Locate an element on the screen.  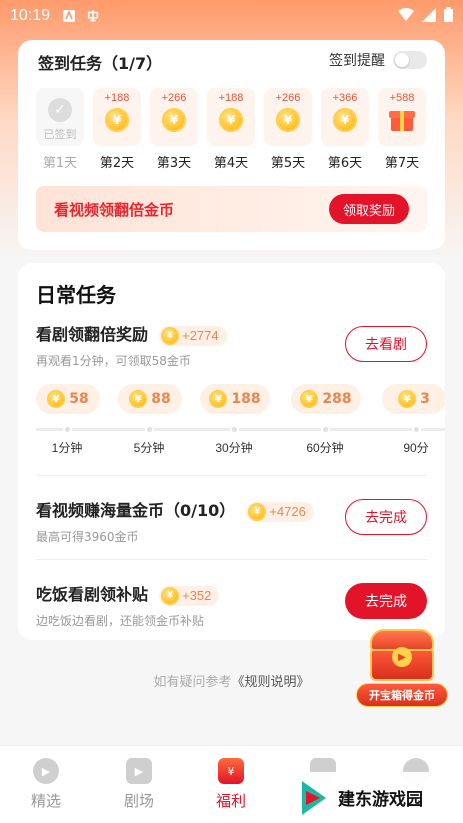
signin-day-2: +188 ¥ 第2天 is located at coordinates (117, 129).